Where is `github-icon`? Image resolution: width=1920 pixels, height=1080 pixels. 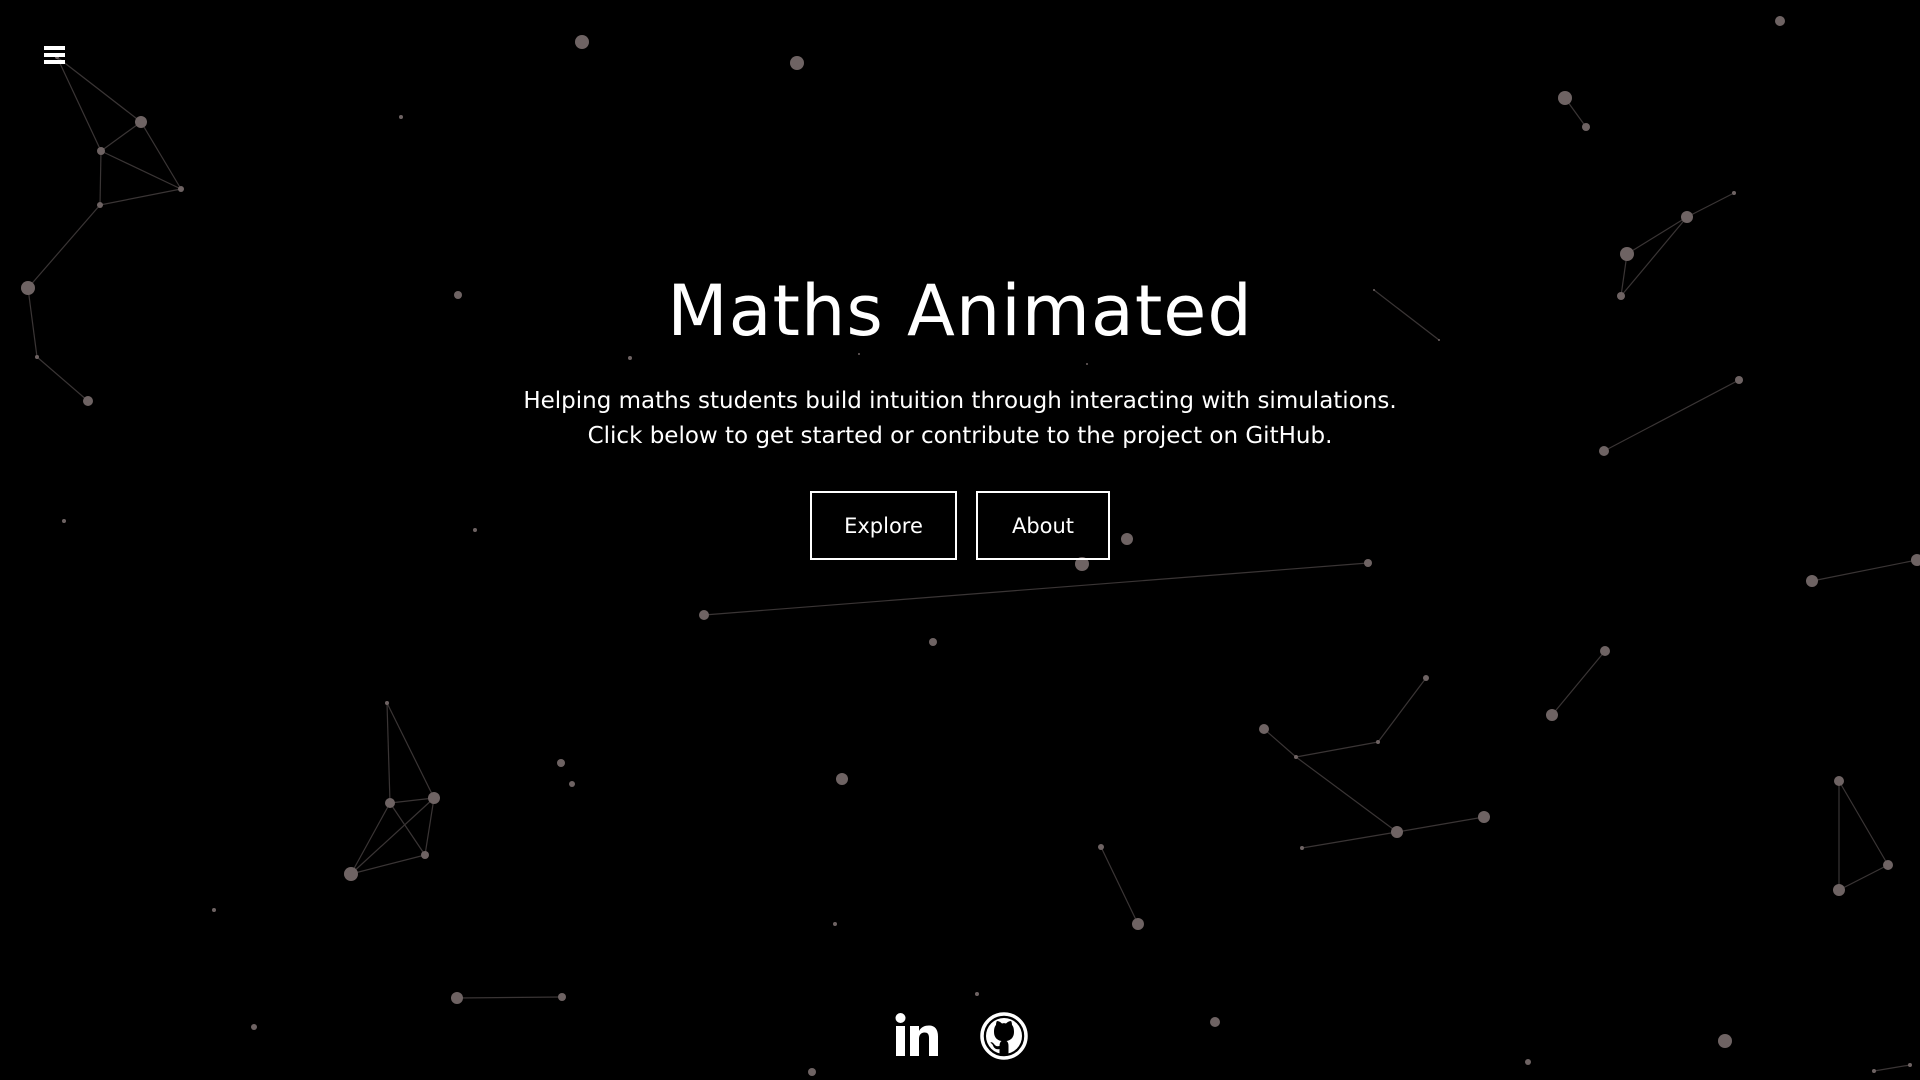 github-icon is located at coordinates (1004, 1036).